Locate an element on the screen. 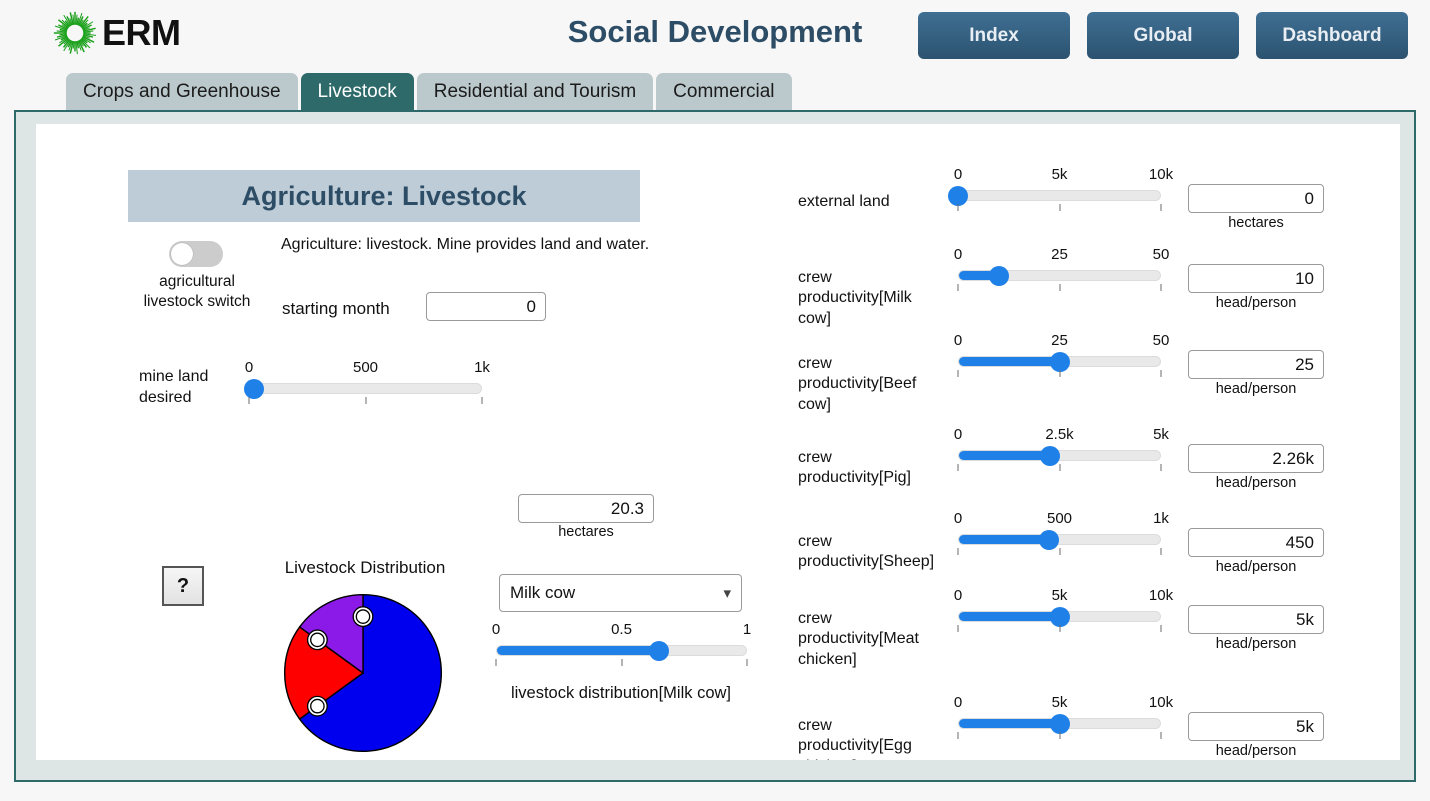  slider-value-input: 25 is located at coordinates (1256, 364).